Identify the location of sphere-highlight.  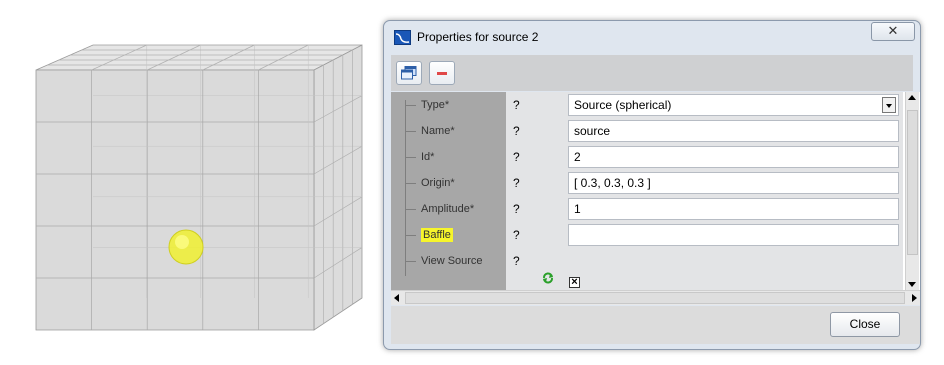
(182, 242).